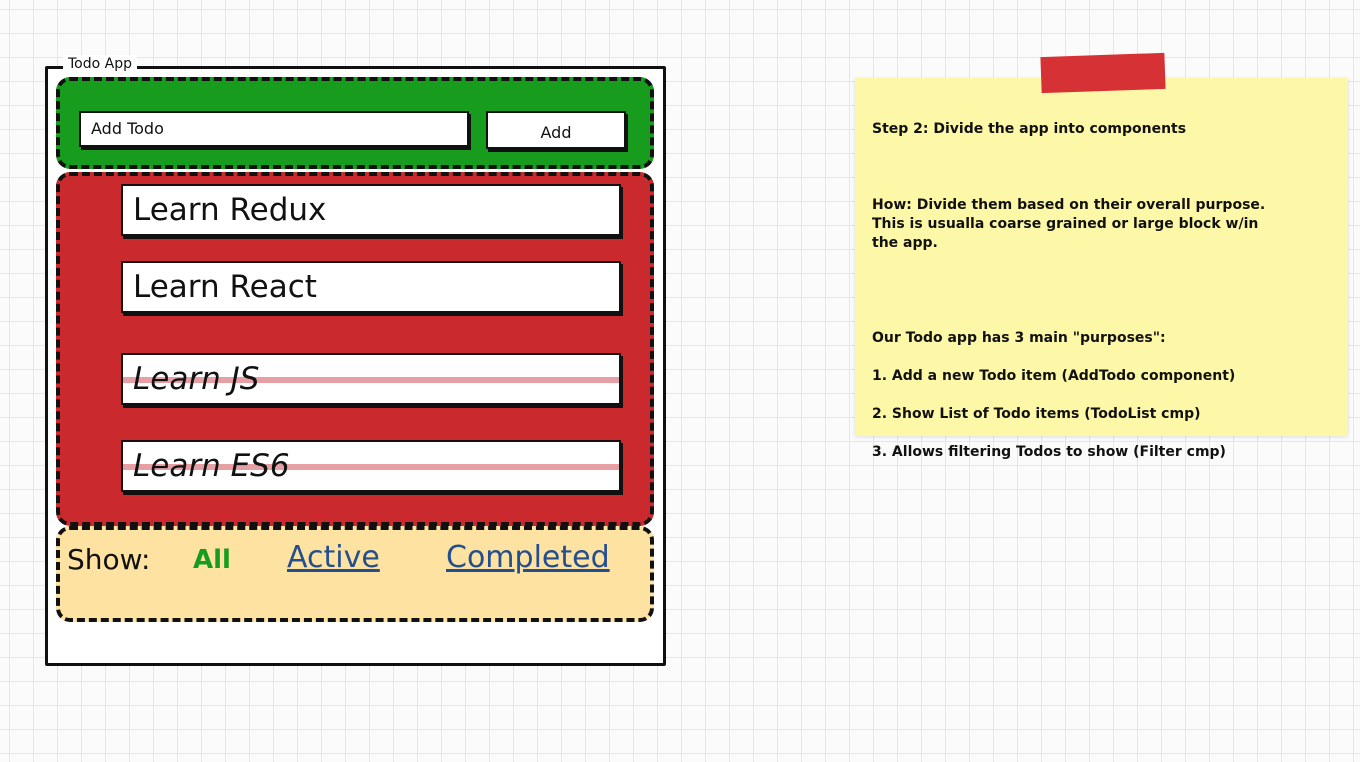  Describe the element at coordinates (333, 557) in the screenshot. I see `filter-active-link: Active` at that location.